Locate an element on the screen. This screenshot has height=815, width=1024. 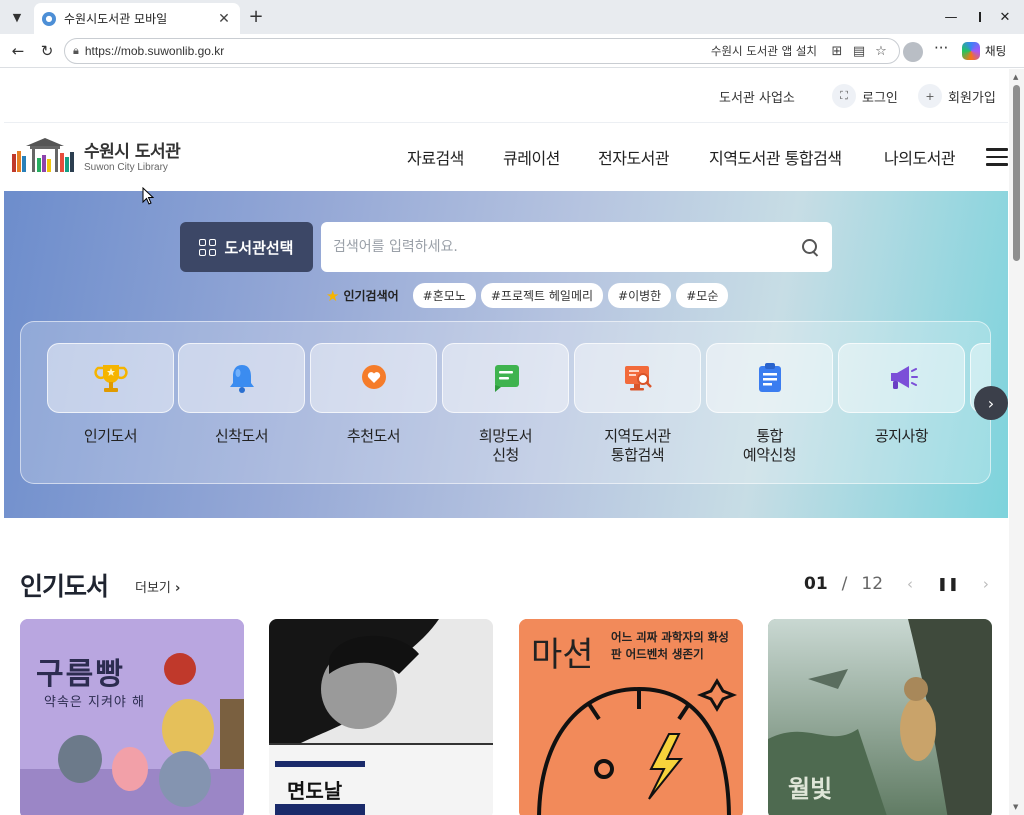
reader-mode-icon: ▤ is located at coordinates (859, 51).